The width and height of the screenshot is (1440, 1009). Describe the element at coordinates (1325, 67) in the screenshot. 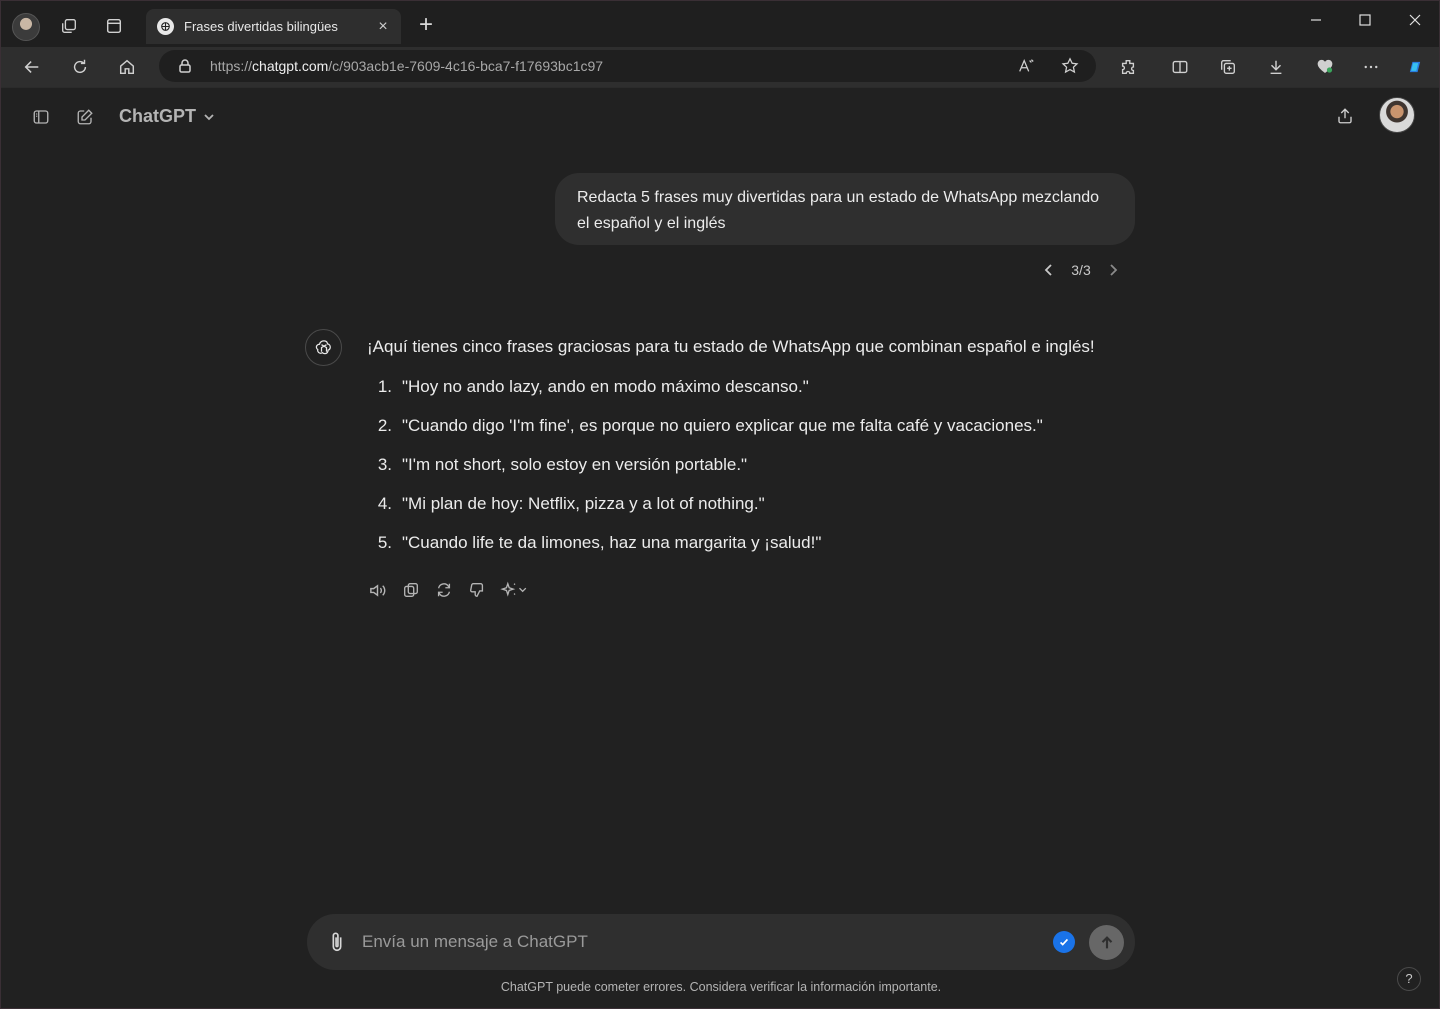

I see `browser-essentials-icon` at that location.